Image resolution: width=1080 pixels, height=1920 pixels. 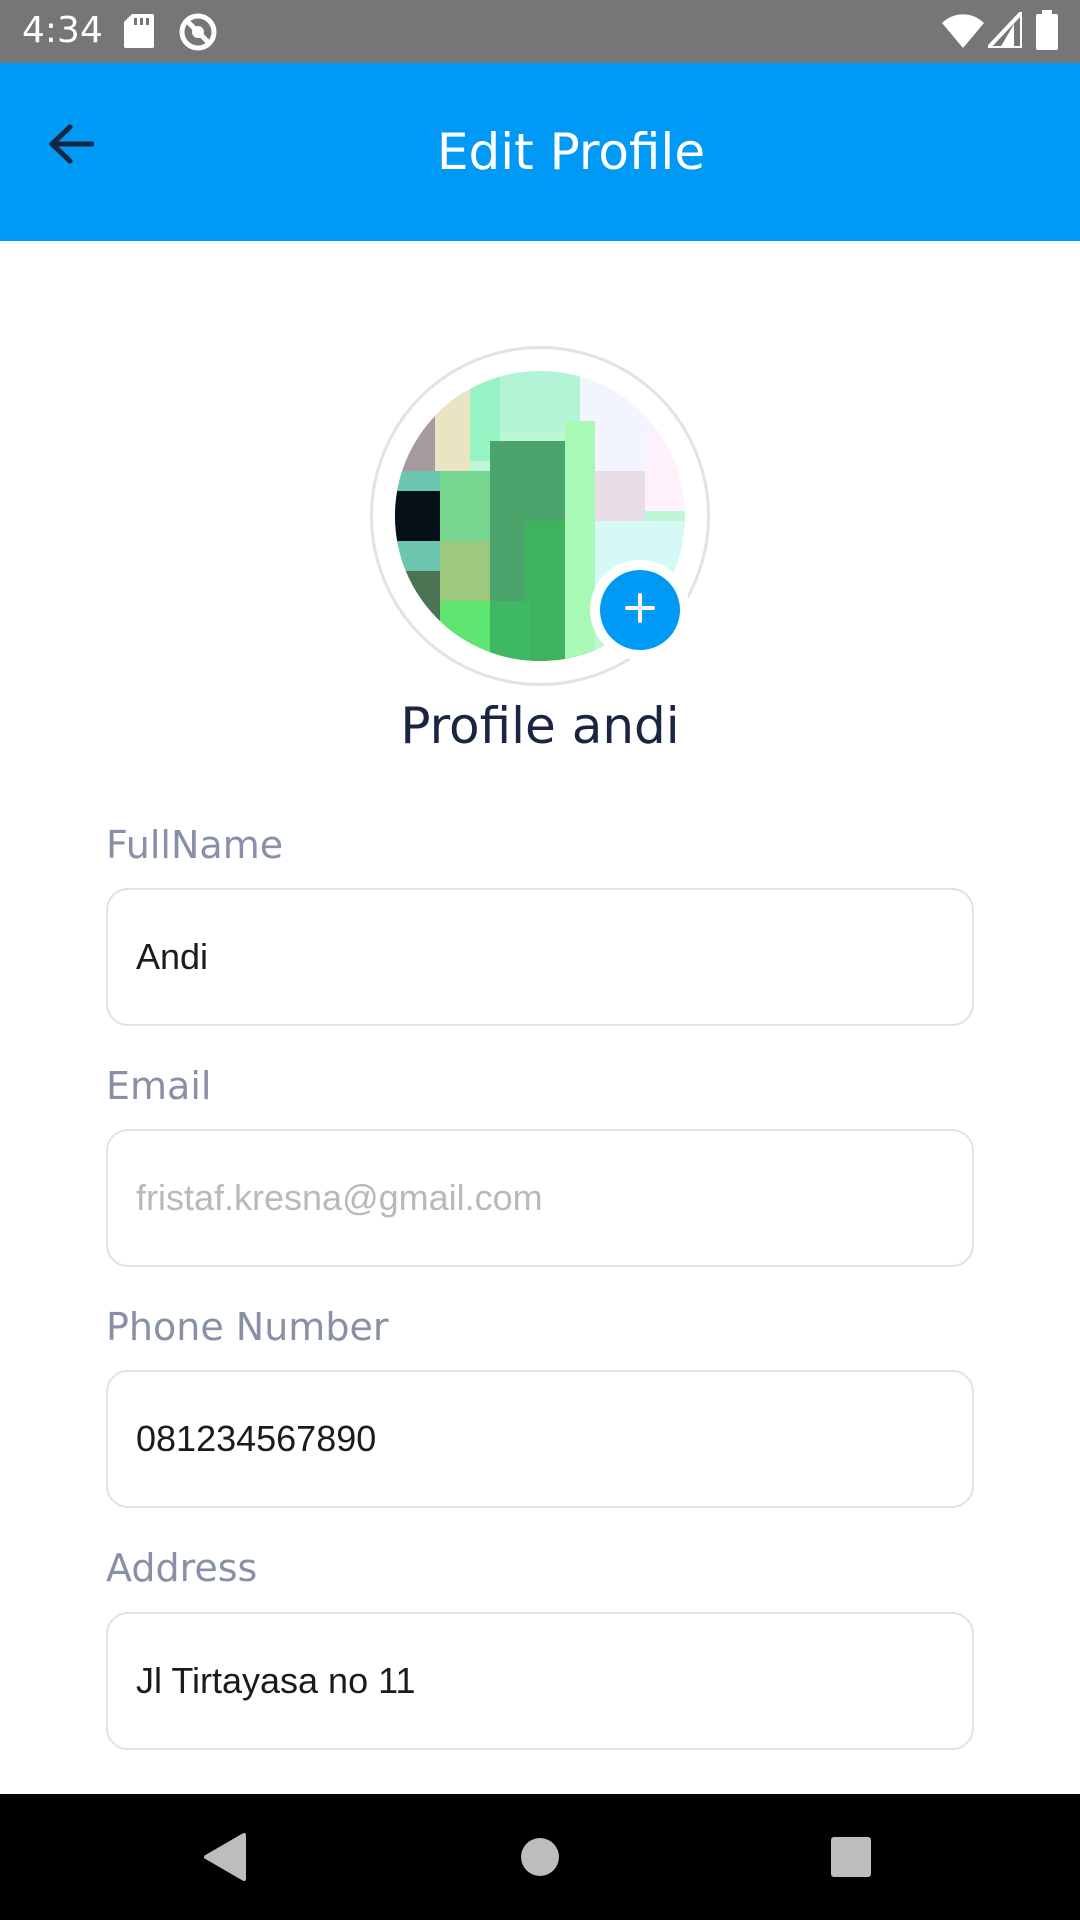 I want to click on page-title: Edit Profile, so click(x=571, y=152).